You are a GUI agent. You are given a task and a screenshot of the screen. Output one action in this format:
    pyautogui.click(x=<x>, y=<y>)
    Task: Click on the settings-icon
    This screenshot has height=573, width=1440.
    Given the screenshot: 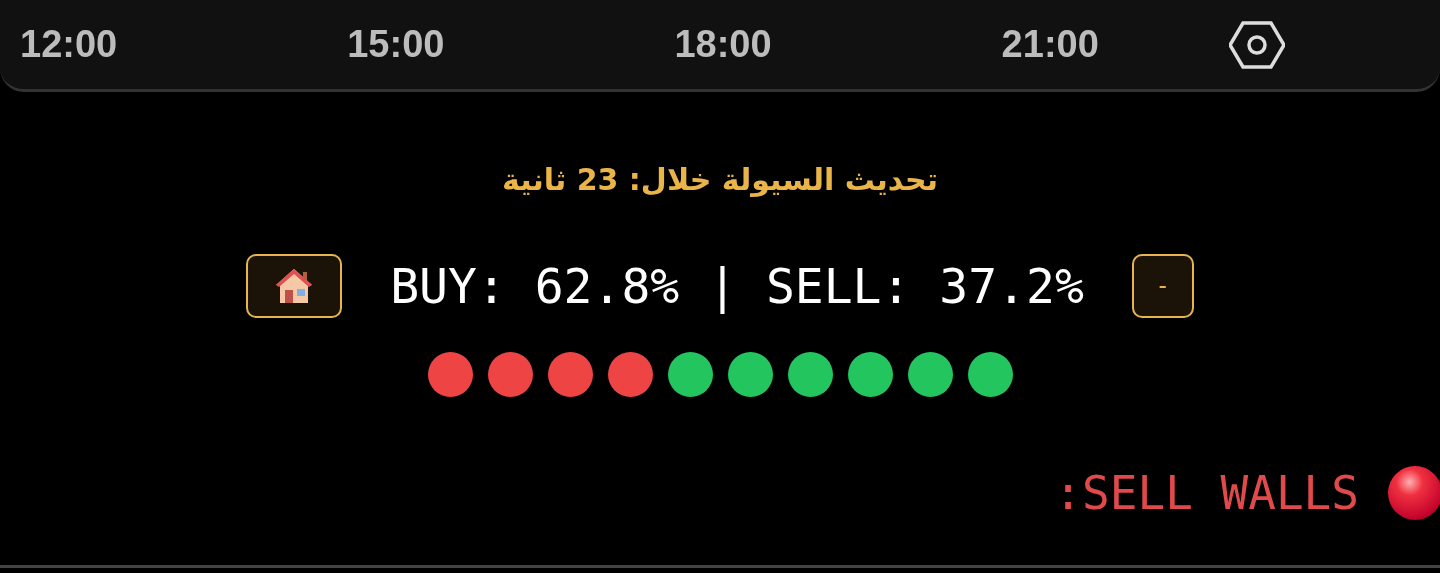 What is the action you would take?
    pyautogui.click(x=1256, y=44)
    